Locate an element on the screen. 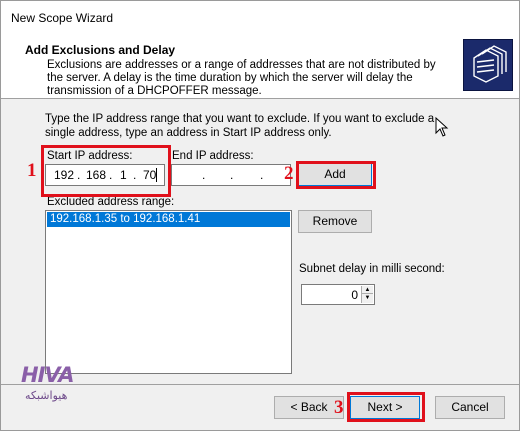 The width and height of the screenshot is (520, 431). annotation-number-1: 1 is located at coordinates (32, 170).